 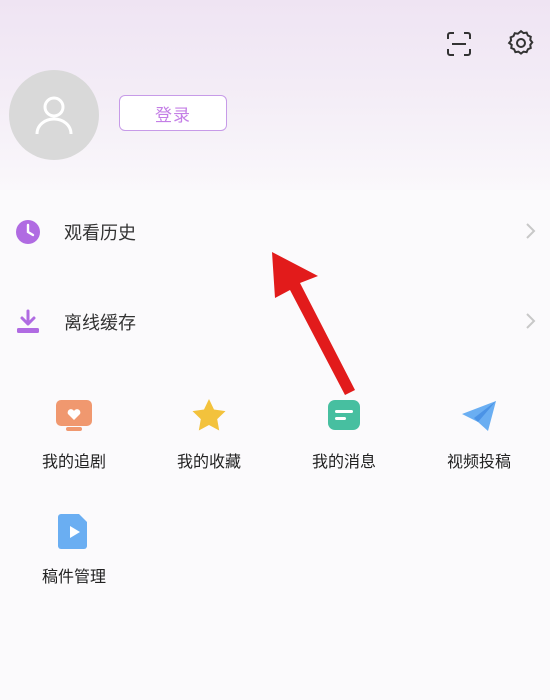 I want to click on paper-plane-icon, so click(x=479, y=416).